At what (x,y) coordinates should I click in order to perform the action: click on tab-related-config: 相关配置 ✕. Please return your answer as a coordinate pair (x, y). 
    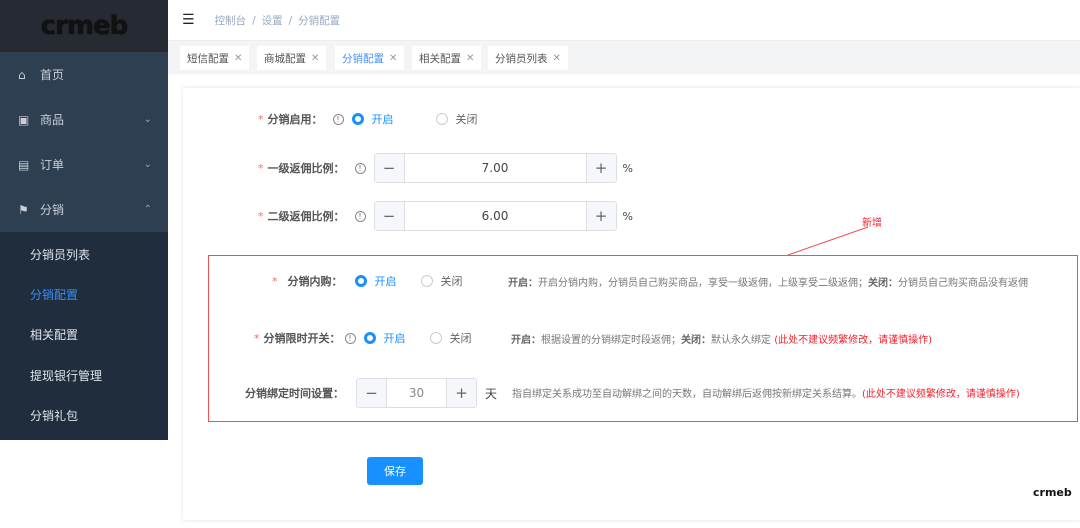
    Looking at the image, I should click on (447, 58).